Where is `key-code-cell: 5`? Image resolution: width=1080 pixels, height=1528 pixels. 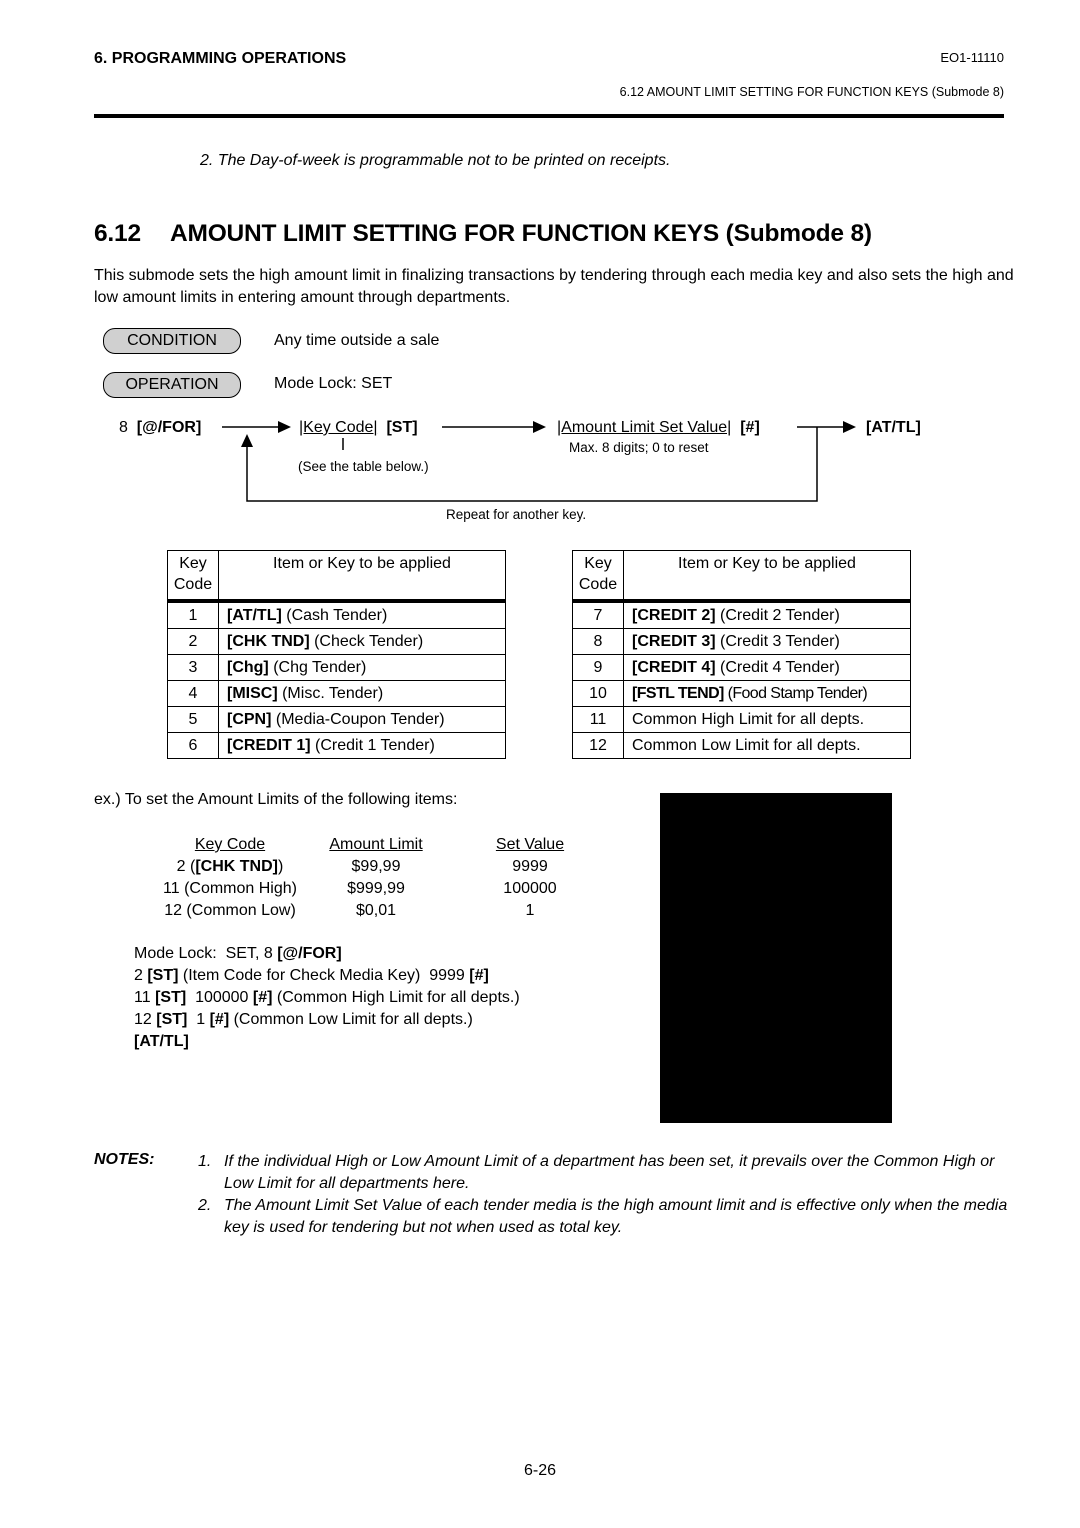 key-code-cell: 5 is located at coordinates (193, 719).